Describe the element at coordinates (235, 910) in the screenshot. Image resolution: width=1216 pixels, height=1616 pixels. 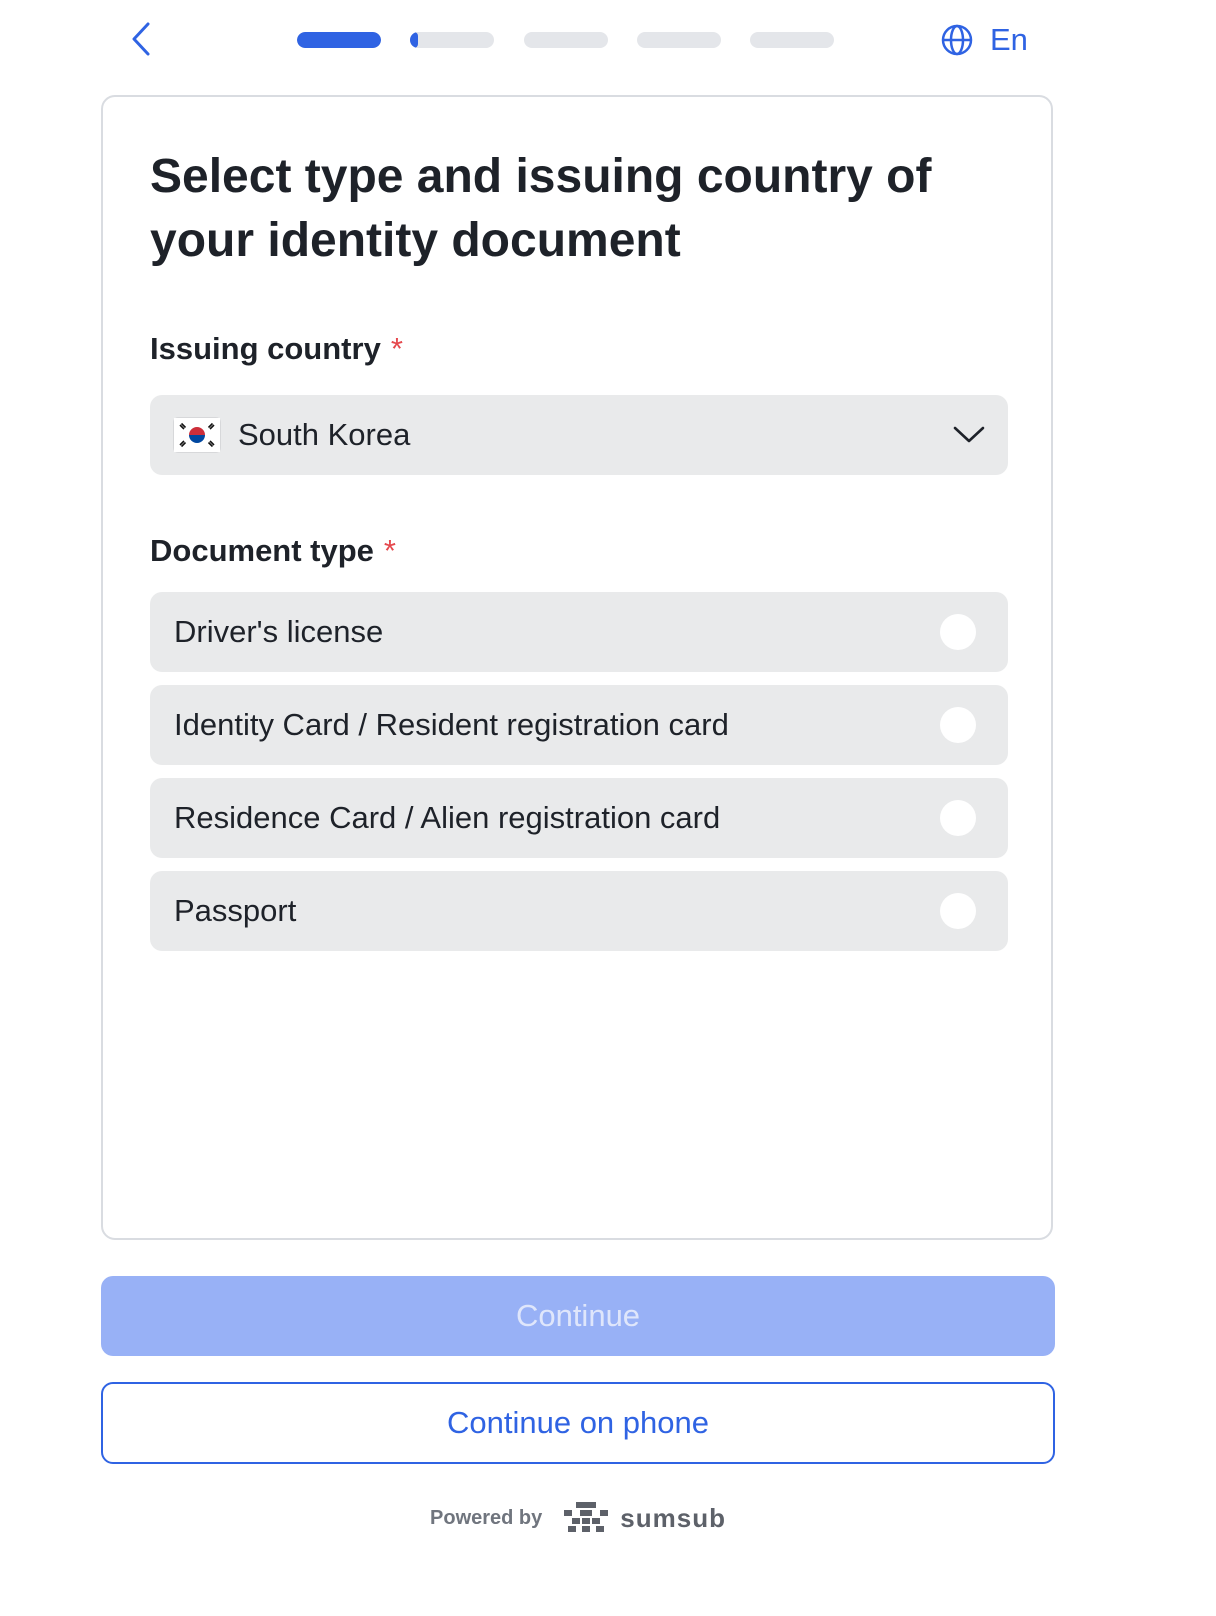
I see `document-type-option-label: Passport` at that location.